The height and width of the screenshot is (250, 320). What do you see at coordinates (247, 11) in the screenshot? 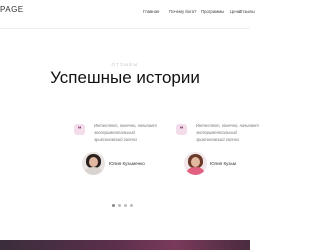
I see `nav-item-reviews: Отзывы` at bounding box center [247, 11].